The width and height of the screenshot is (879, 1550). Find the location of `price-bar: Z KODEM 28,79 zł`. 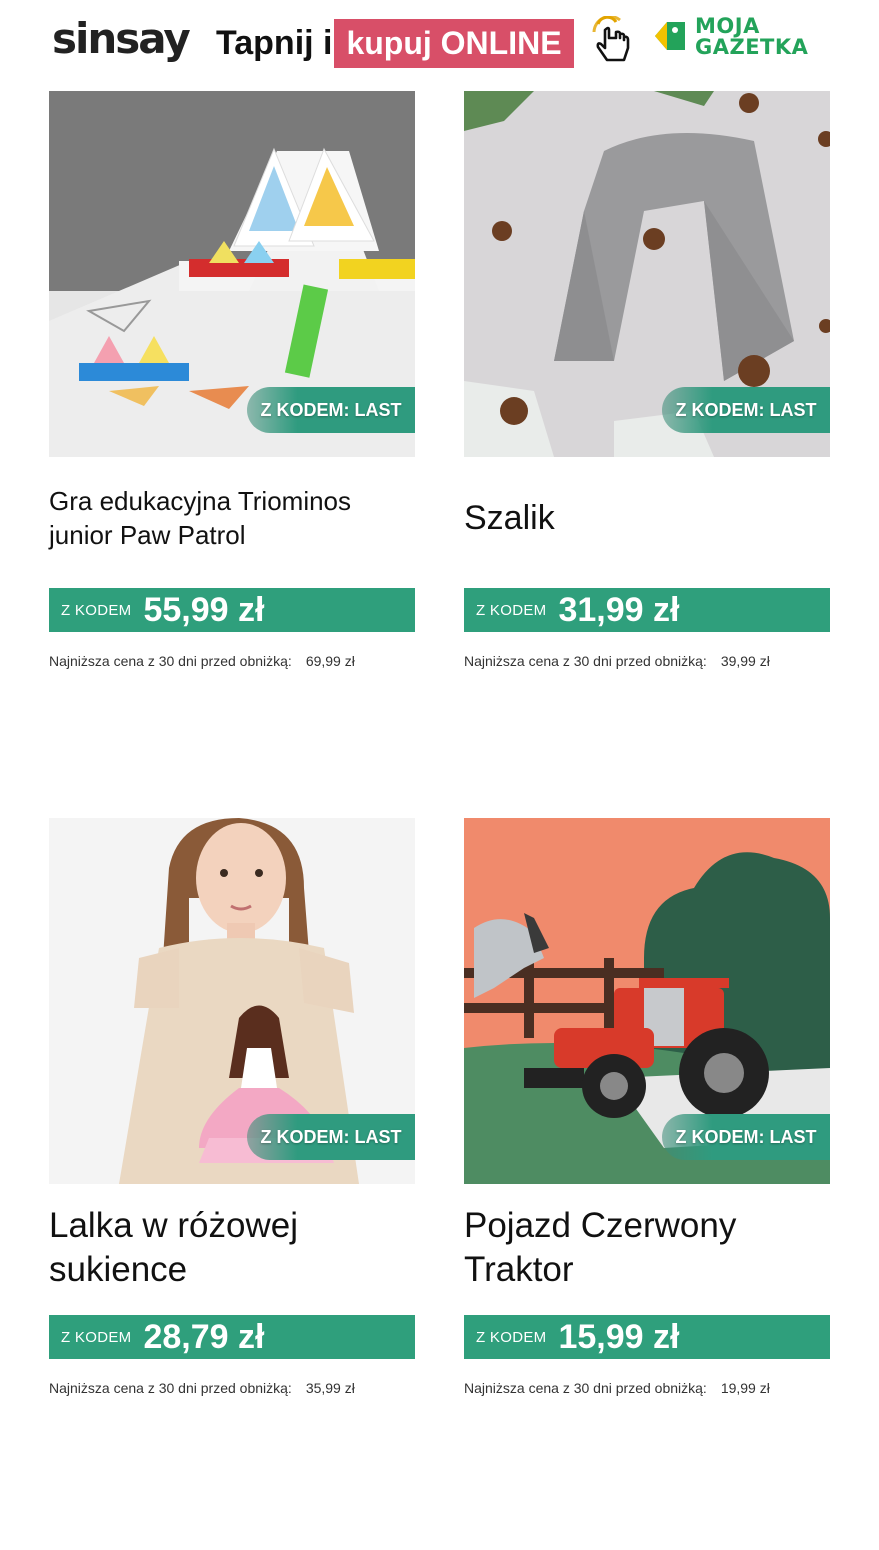

price-bar: Z KODEM 28,79 zł is located at coordinates (232, 1337).